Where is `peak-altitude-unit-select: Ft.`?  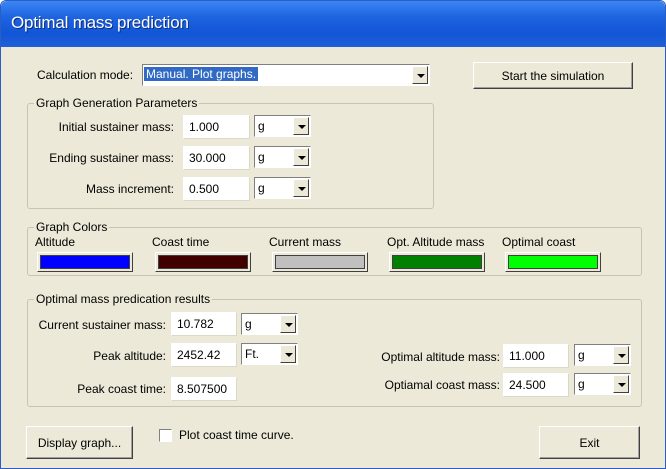
peak-altitude-unit-select: Ft. is located at coordinates (269, 354).